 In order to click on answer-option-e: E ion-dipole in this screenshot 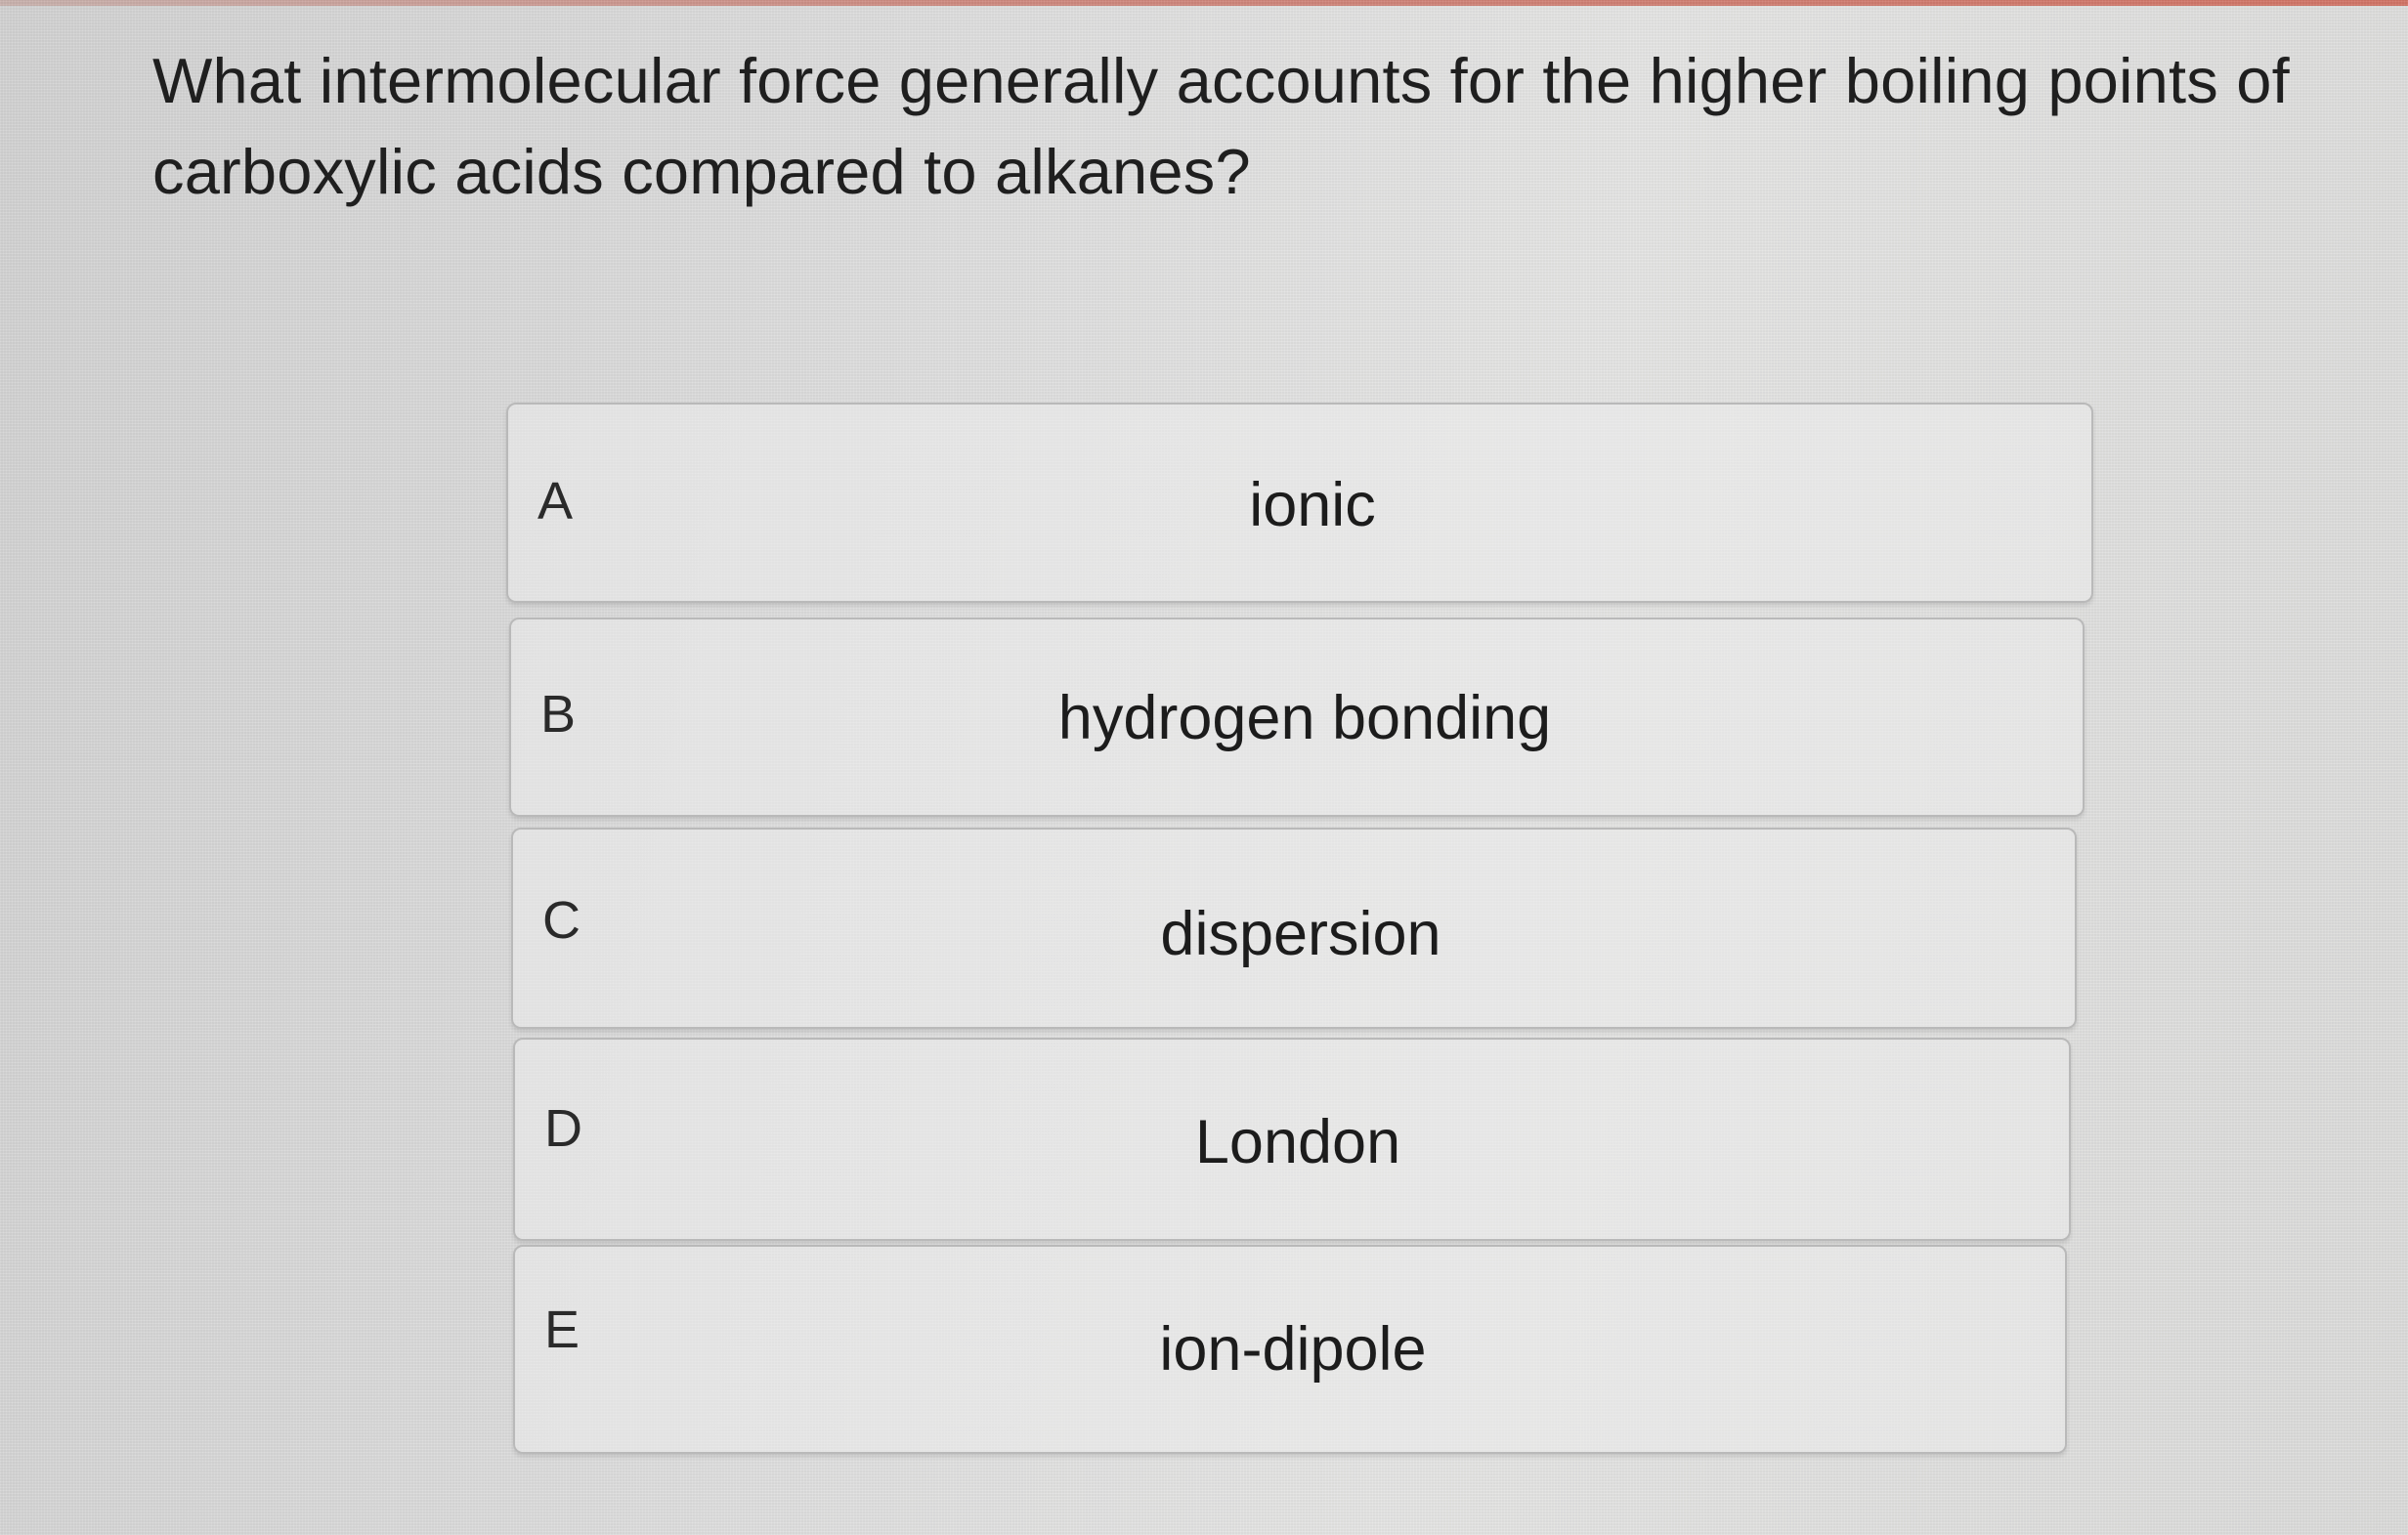, I will do `click(1290, 1349)`.